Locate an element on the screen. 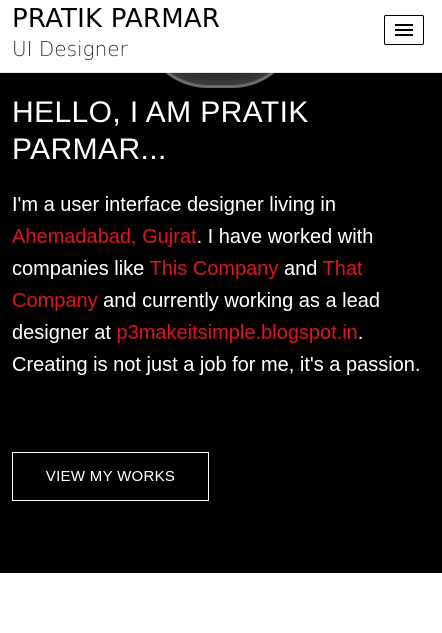  site-subtitle: UI Designer is located at coordinates (70, 49).